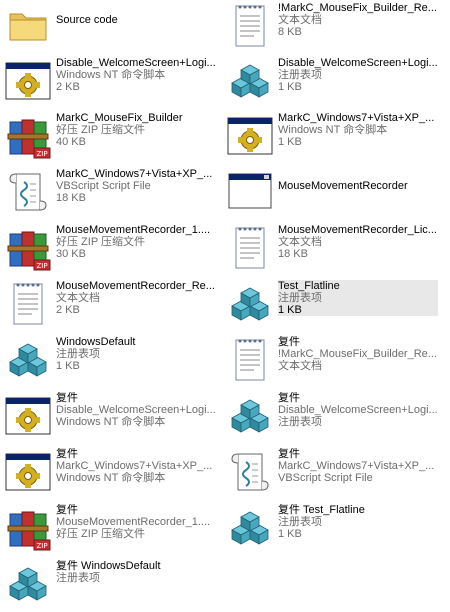 Image resolution: width=450 pixels, height=612 pixels. I want to click on file-item: !MarkC_MouseFix_Builder_Re... 文本文档 8 KB, so click(330, 27).